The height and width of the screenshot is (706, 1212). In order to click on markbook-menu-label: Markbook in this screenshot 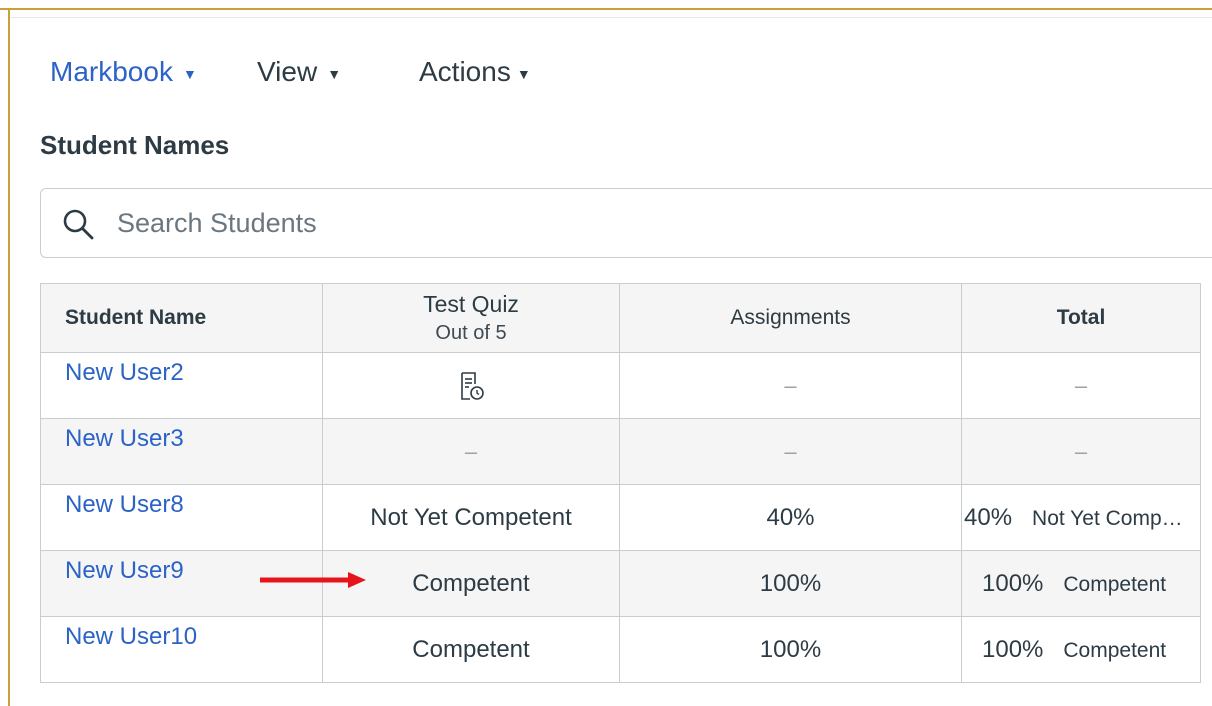, I will do `click(111, 71)`.